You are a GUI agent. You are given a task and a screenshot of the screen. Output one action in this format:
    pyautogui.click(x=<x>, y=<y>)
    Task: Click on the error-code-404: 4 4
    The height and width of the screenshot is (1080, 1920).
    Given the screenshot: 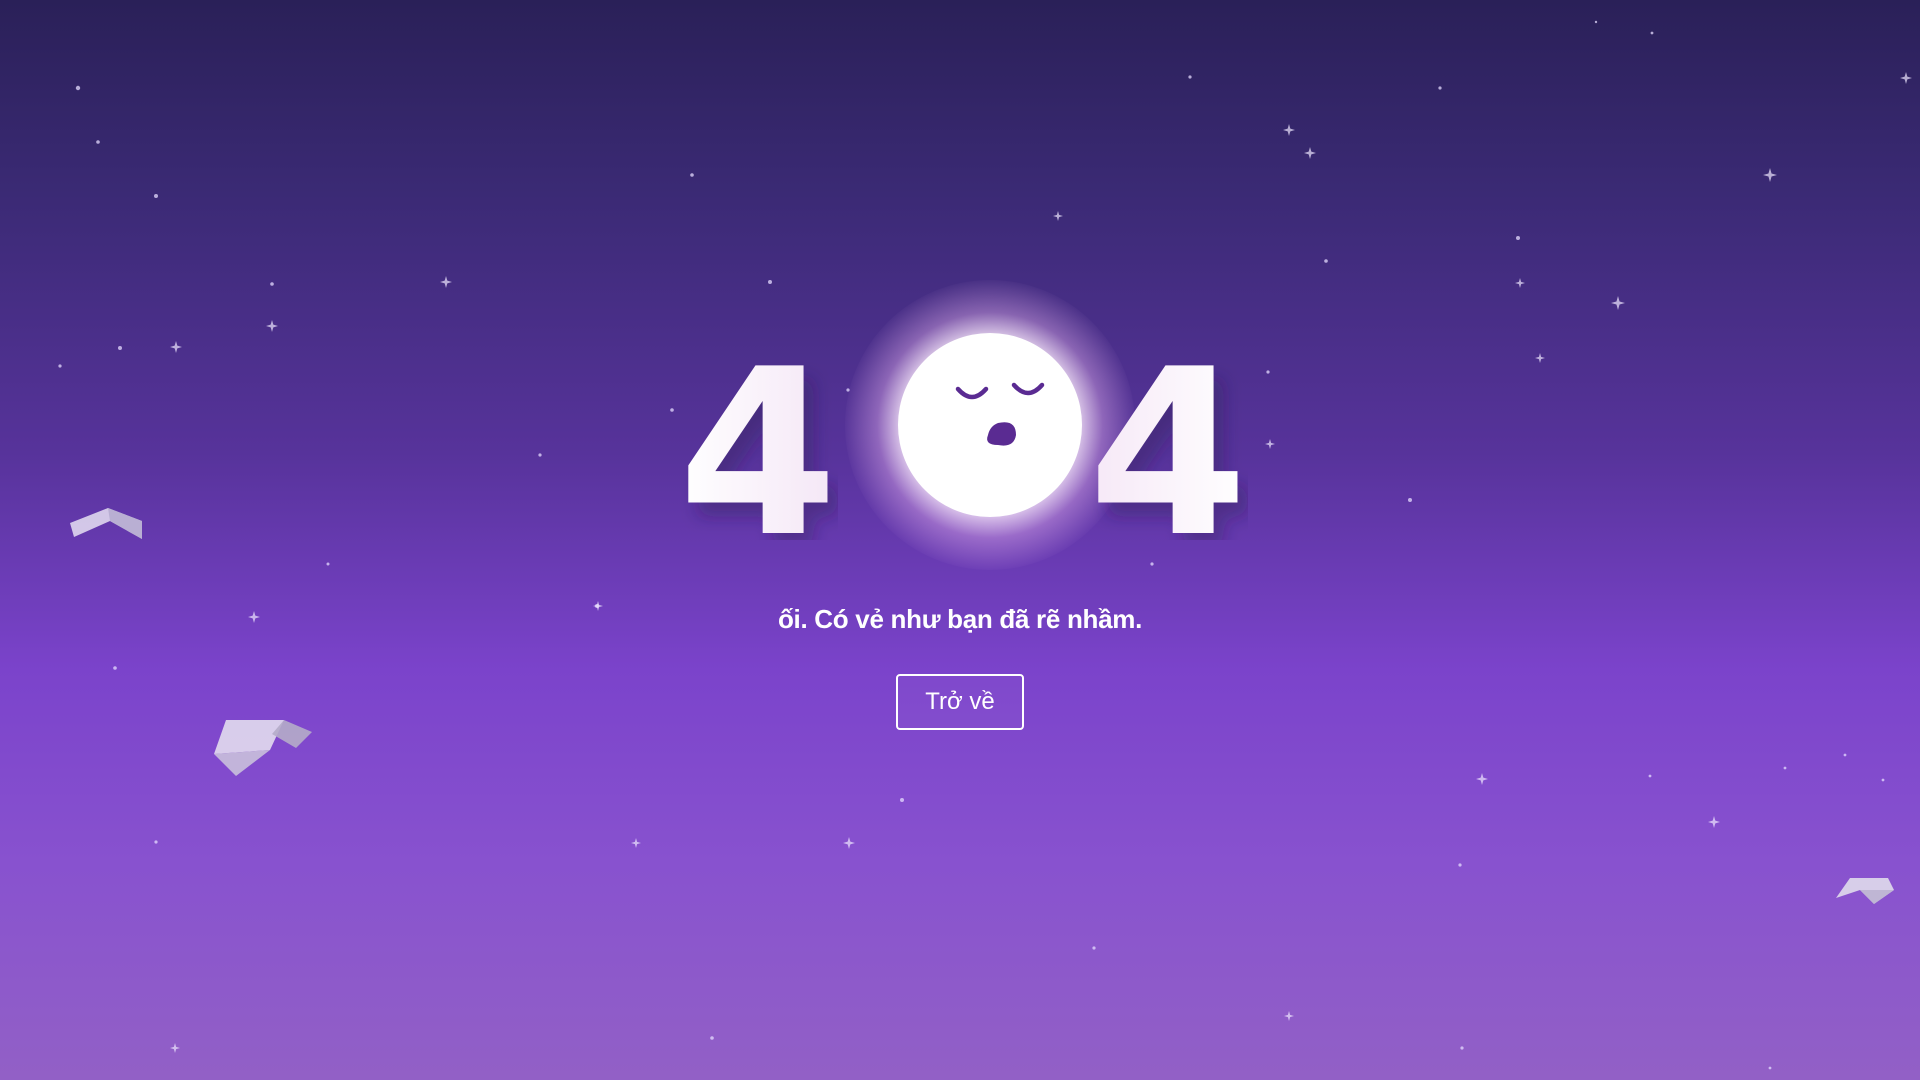 What is the action you would take?
    pyautogui.click(x=960, y=425)
    